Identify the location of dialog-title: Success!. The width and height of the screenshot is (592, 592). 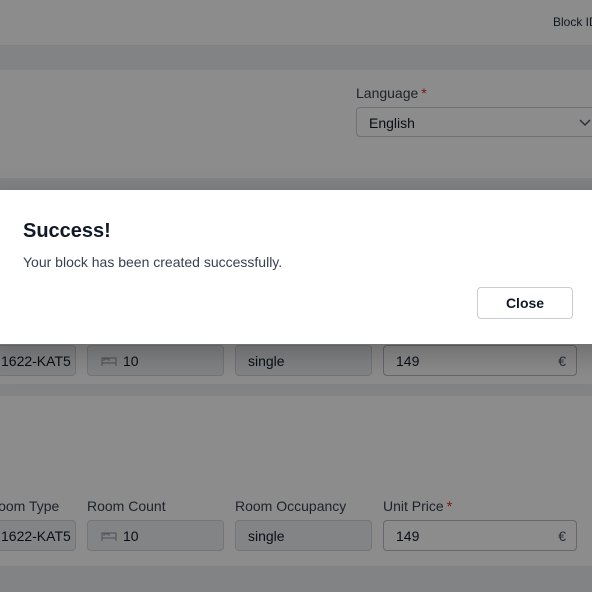
(67, 231).